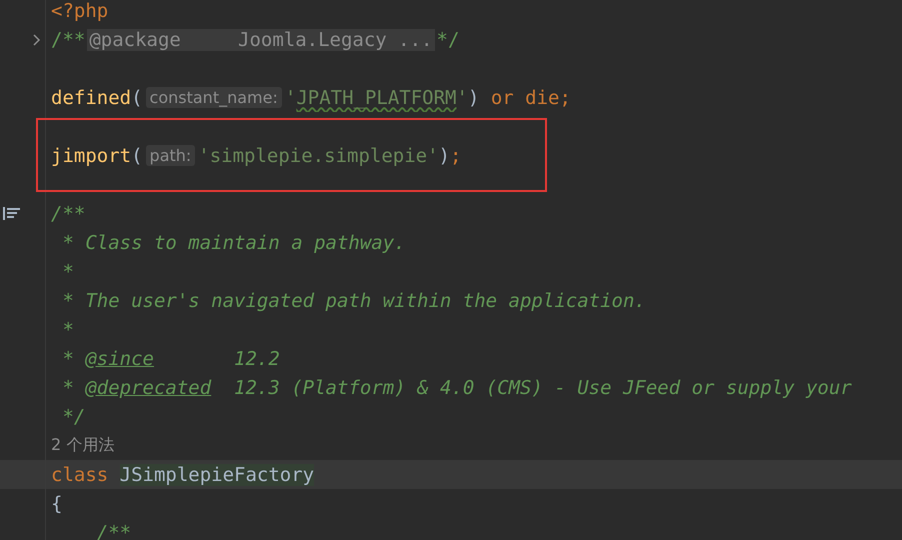 Image resolution: width=902 pixels, height=540 pixels. I want to click on chevron-right-icon, so click(37, 40).